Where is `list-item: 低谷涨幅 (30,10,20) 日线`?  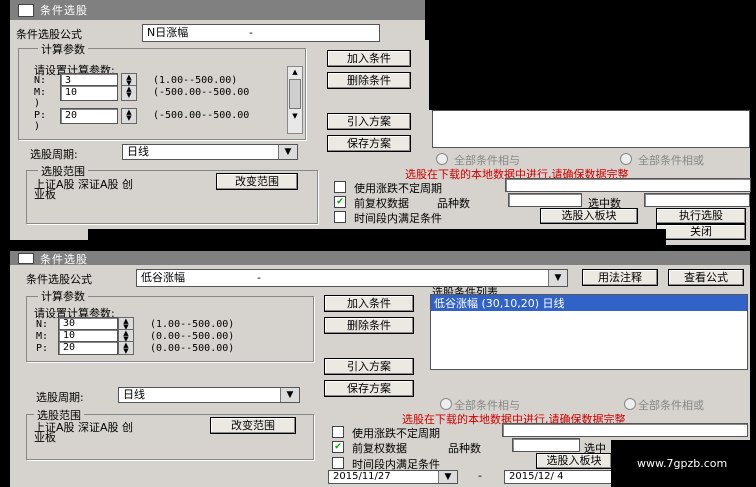
list-item: 低谷涨幅 (30,10,20) 日线 is located at coordinates (589, 303).